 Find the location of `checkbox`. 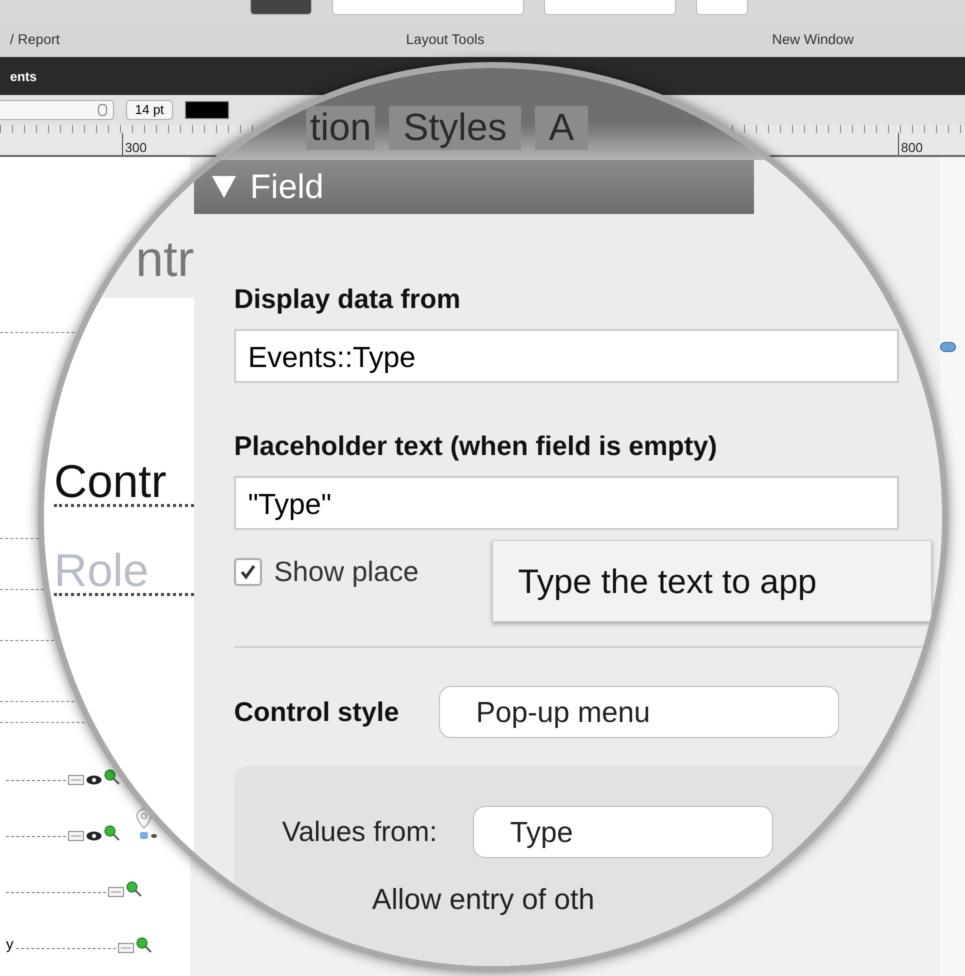

checkbox is located at coordinates (248, 572).